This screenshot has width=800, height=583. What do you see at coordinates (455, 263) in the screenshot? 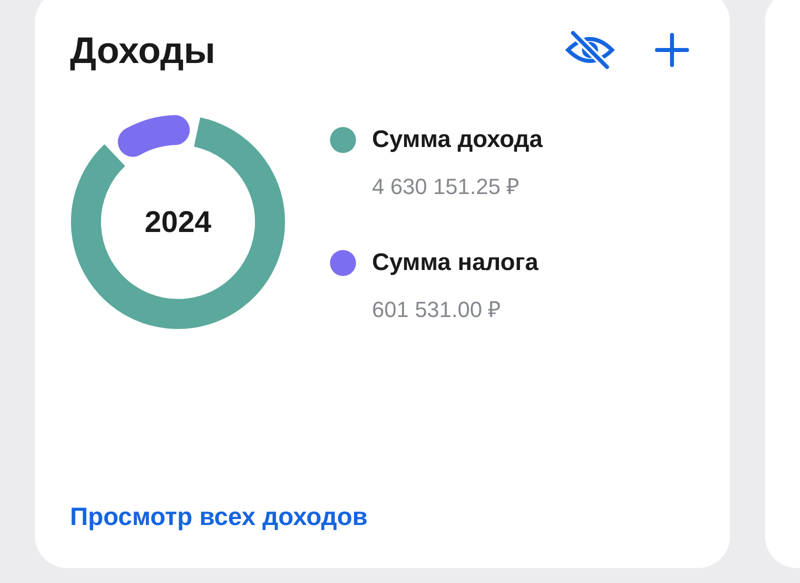
I see `legend-label: Сумма налога` at bounding box center [455, 263].